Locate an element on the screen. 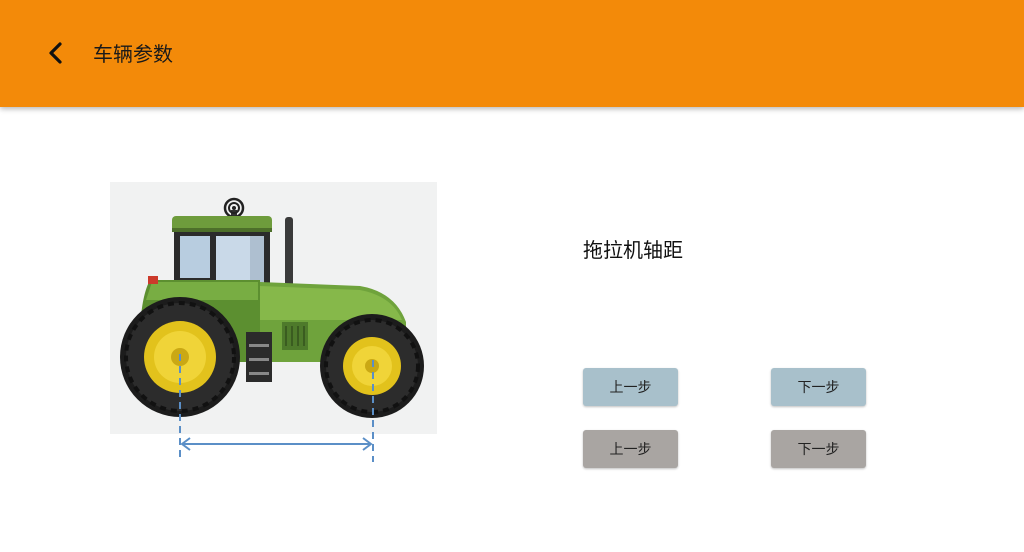 This screenshot has height=552, width=1024. next-step-button-alt: 下一步 is located at coordinates (818, 449).